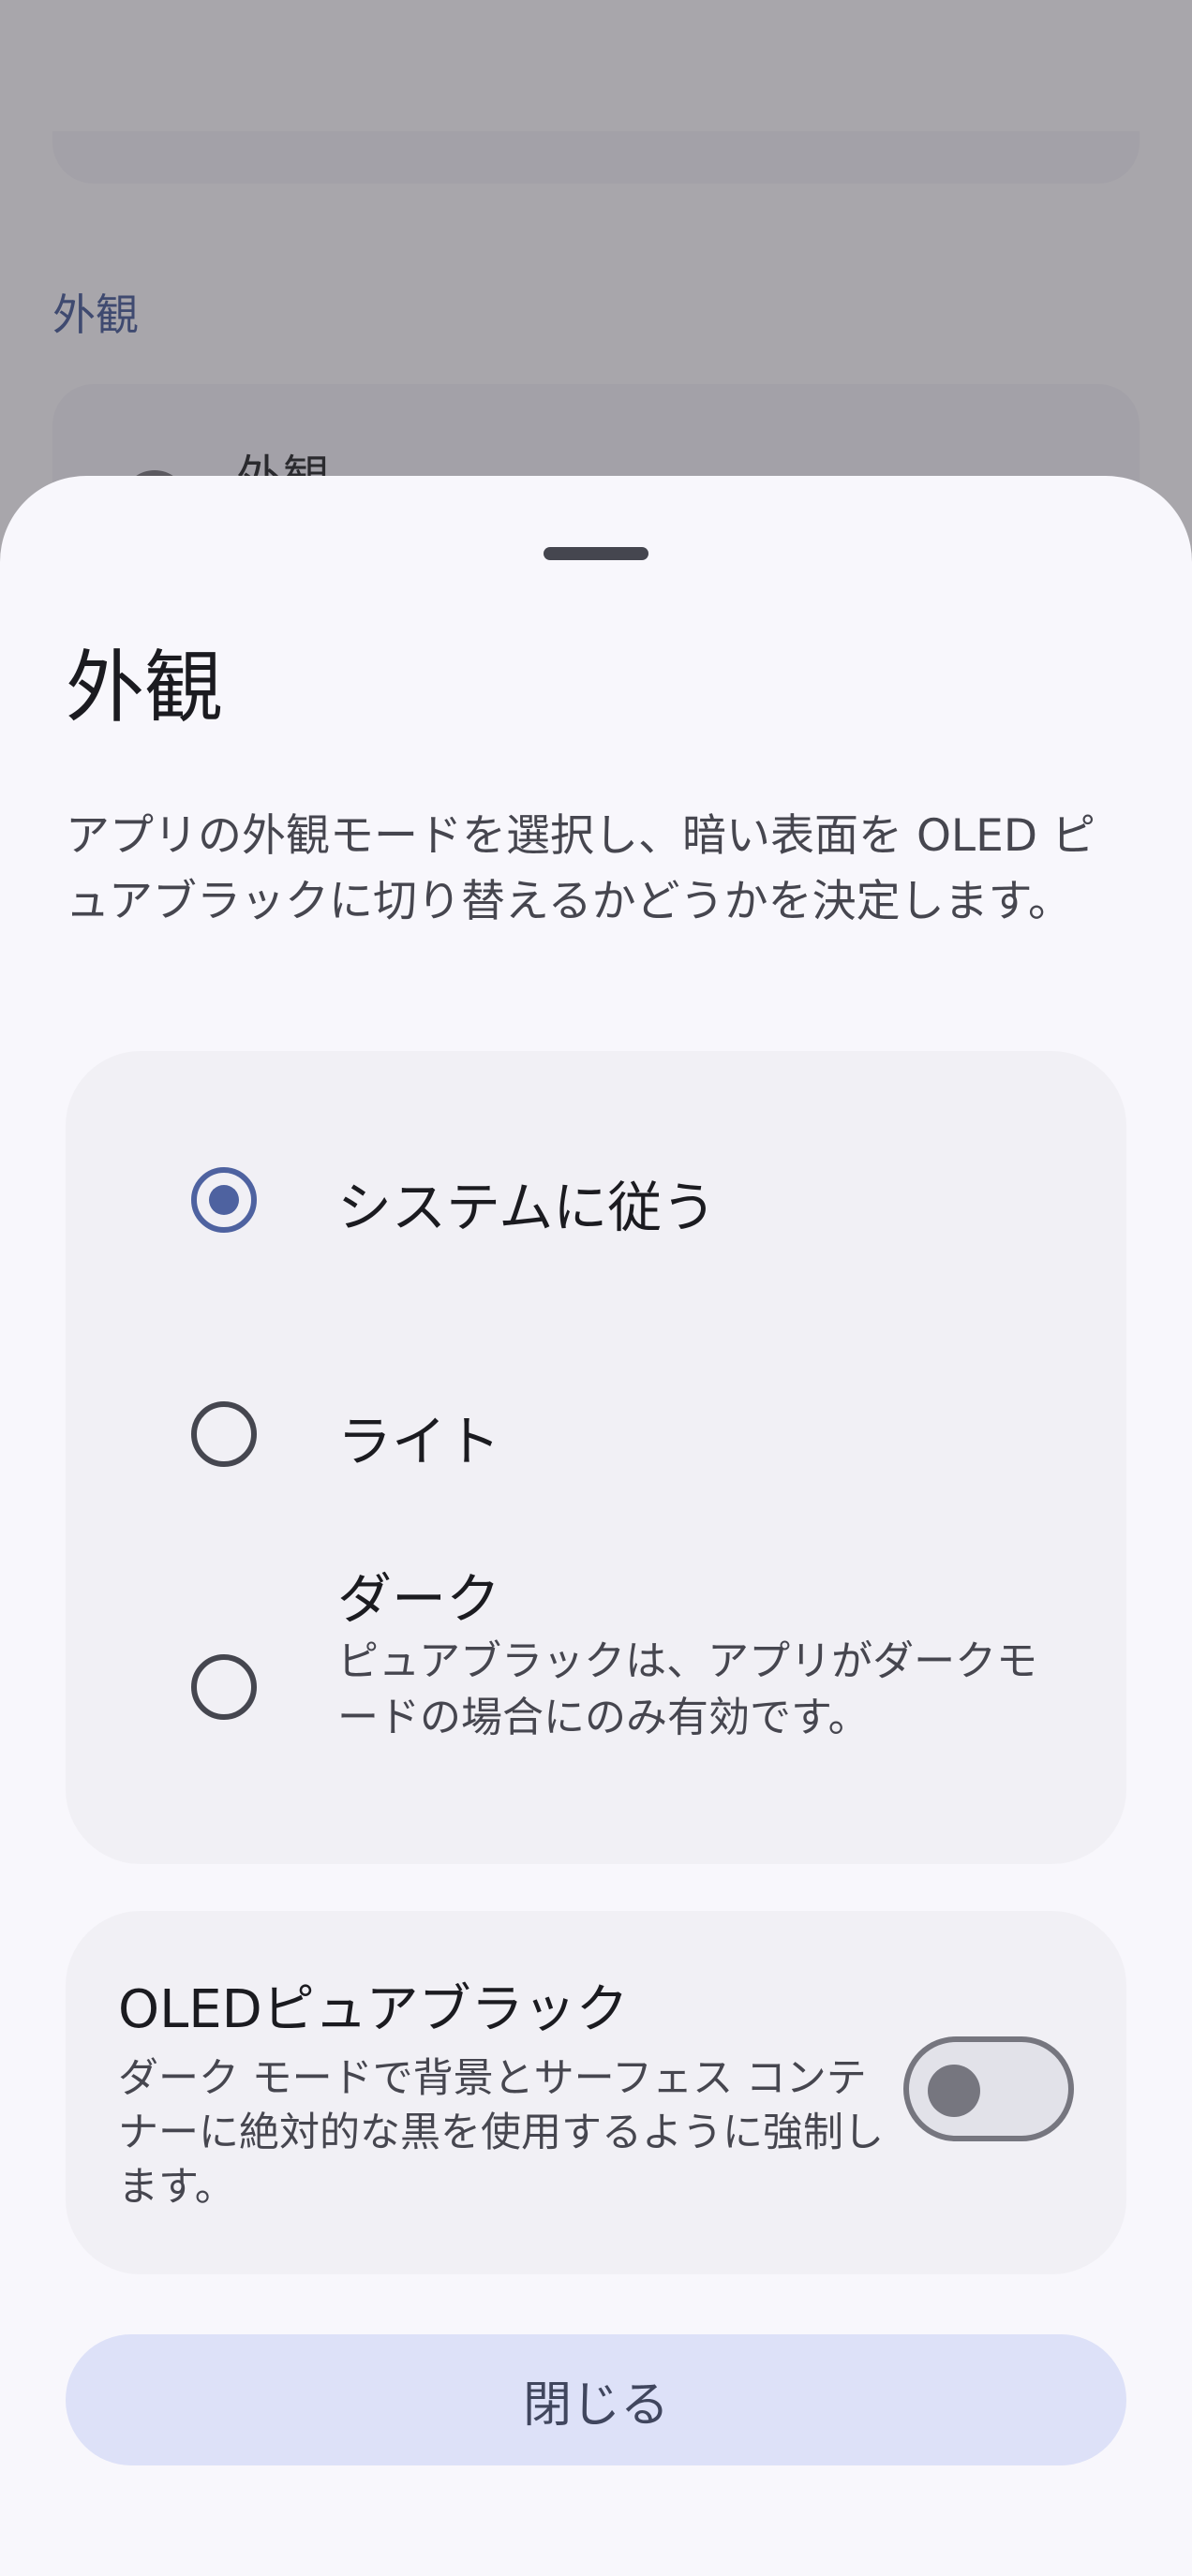 The image size is (1192, 2576). I want to click on close-button: 閉じる, so click(596, 2399).